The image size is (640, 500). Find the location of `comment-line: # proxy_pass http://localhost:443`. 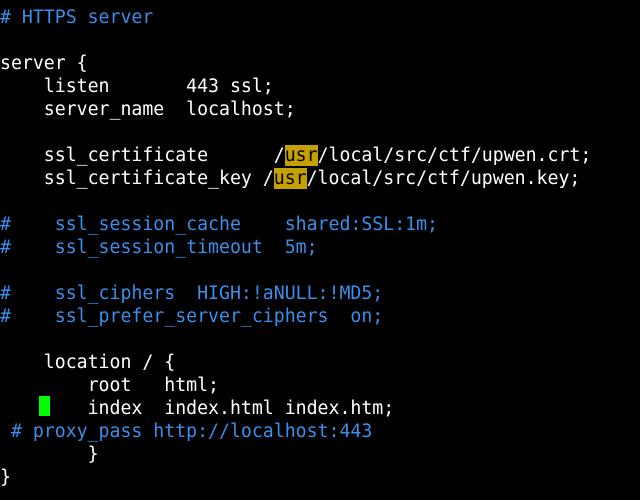

comment-line: # proxy_pass http://localhost:443 is located at coordinates (186, 431).